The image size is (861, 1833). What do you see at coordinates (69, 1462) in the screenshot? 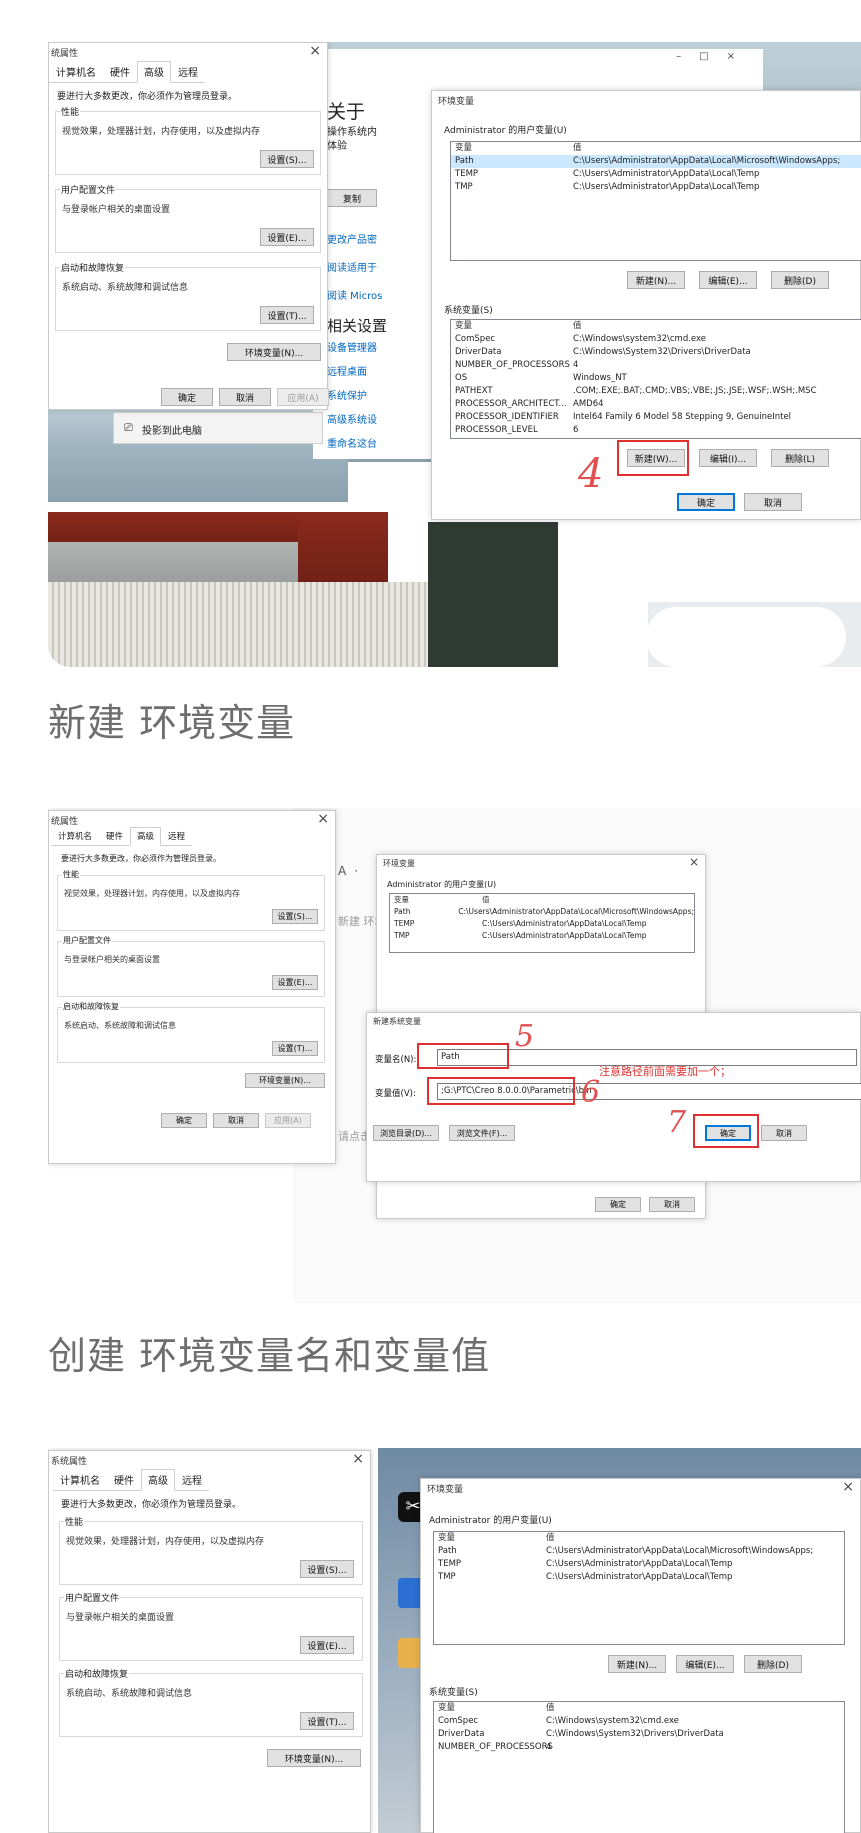
I see `window-title: 系统属性` at bounding box center [69, 1462].